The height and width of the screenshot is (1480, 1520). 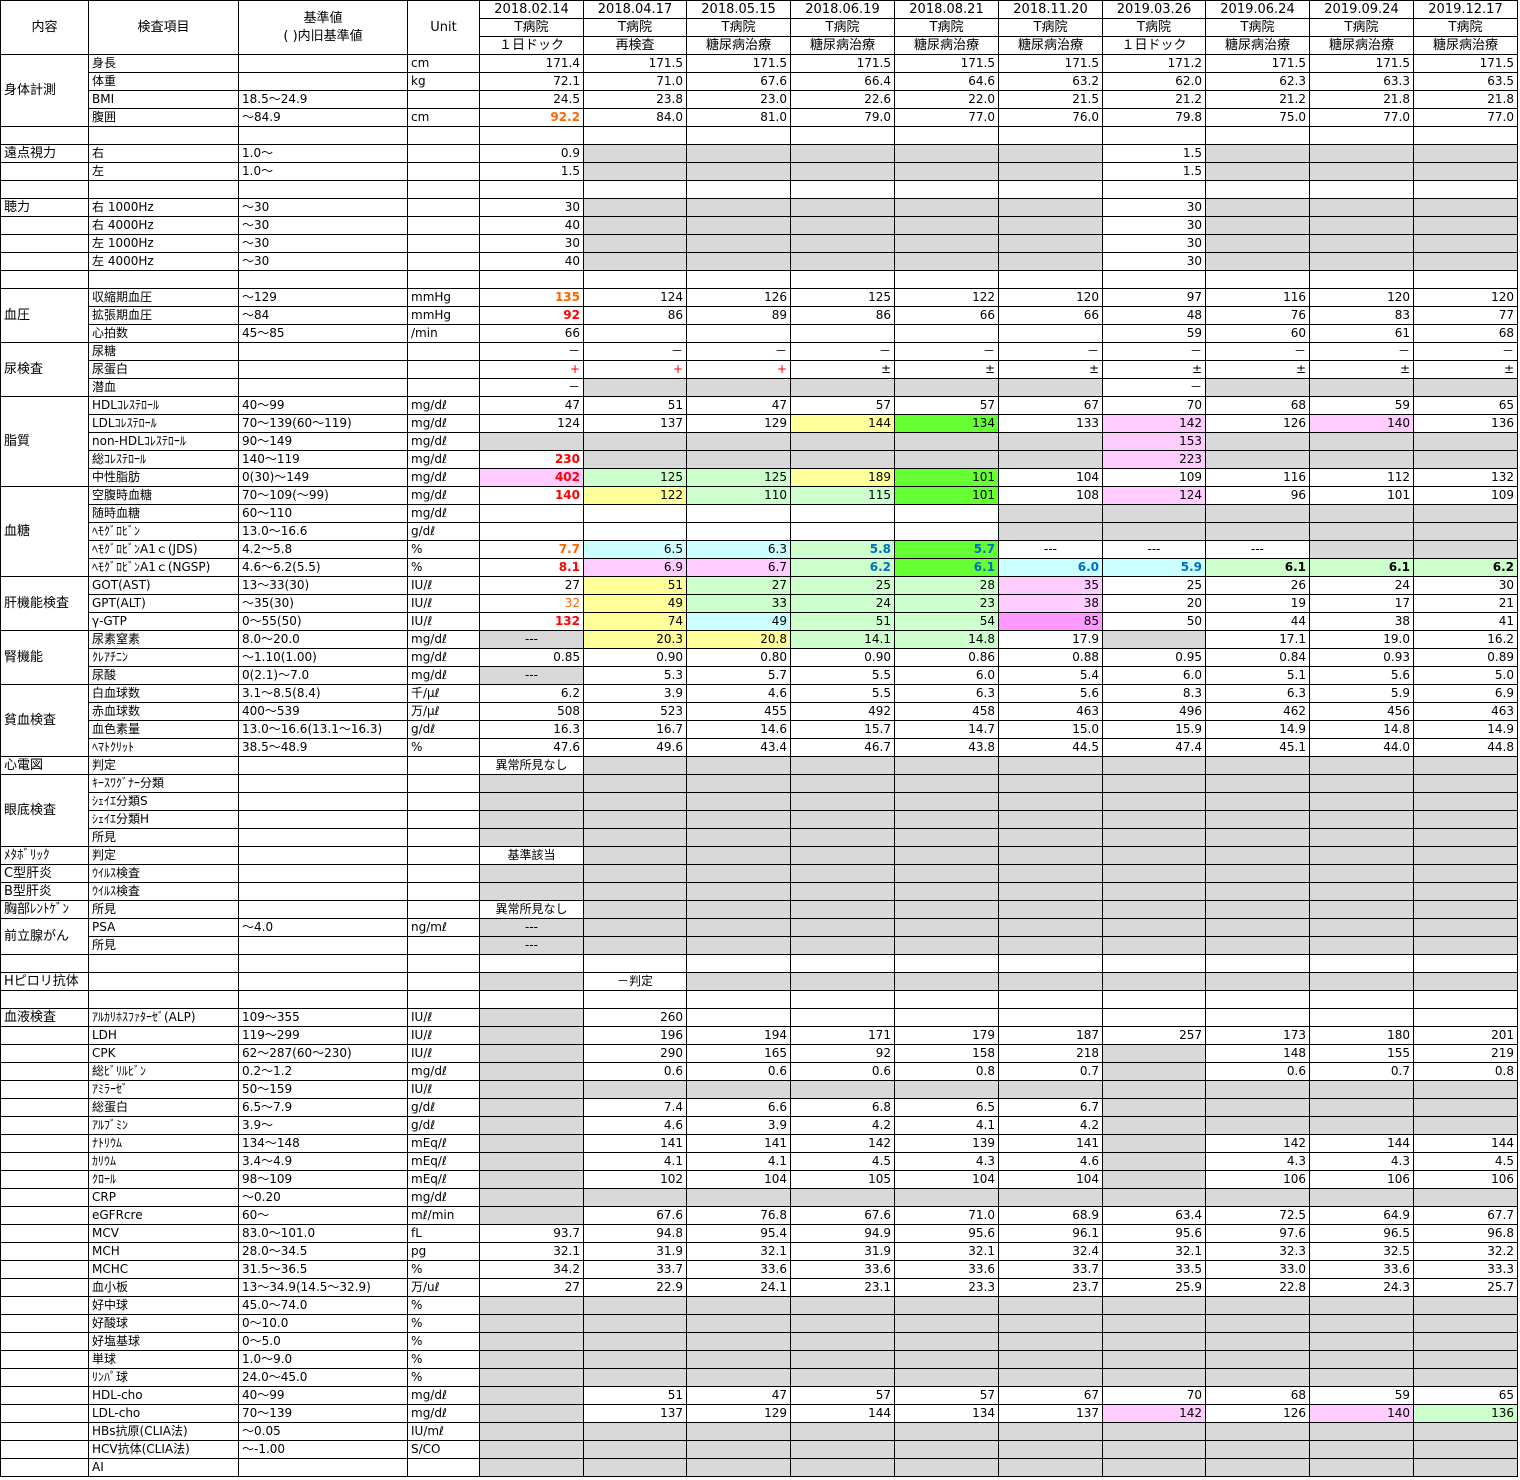 I want to click on value-cell: 179, so click(x=946, y=1035).